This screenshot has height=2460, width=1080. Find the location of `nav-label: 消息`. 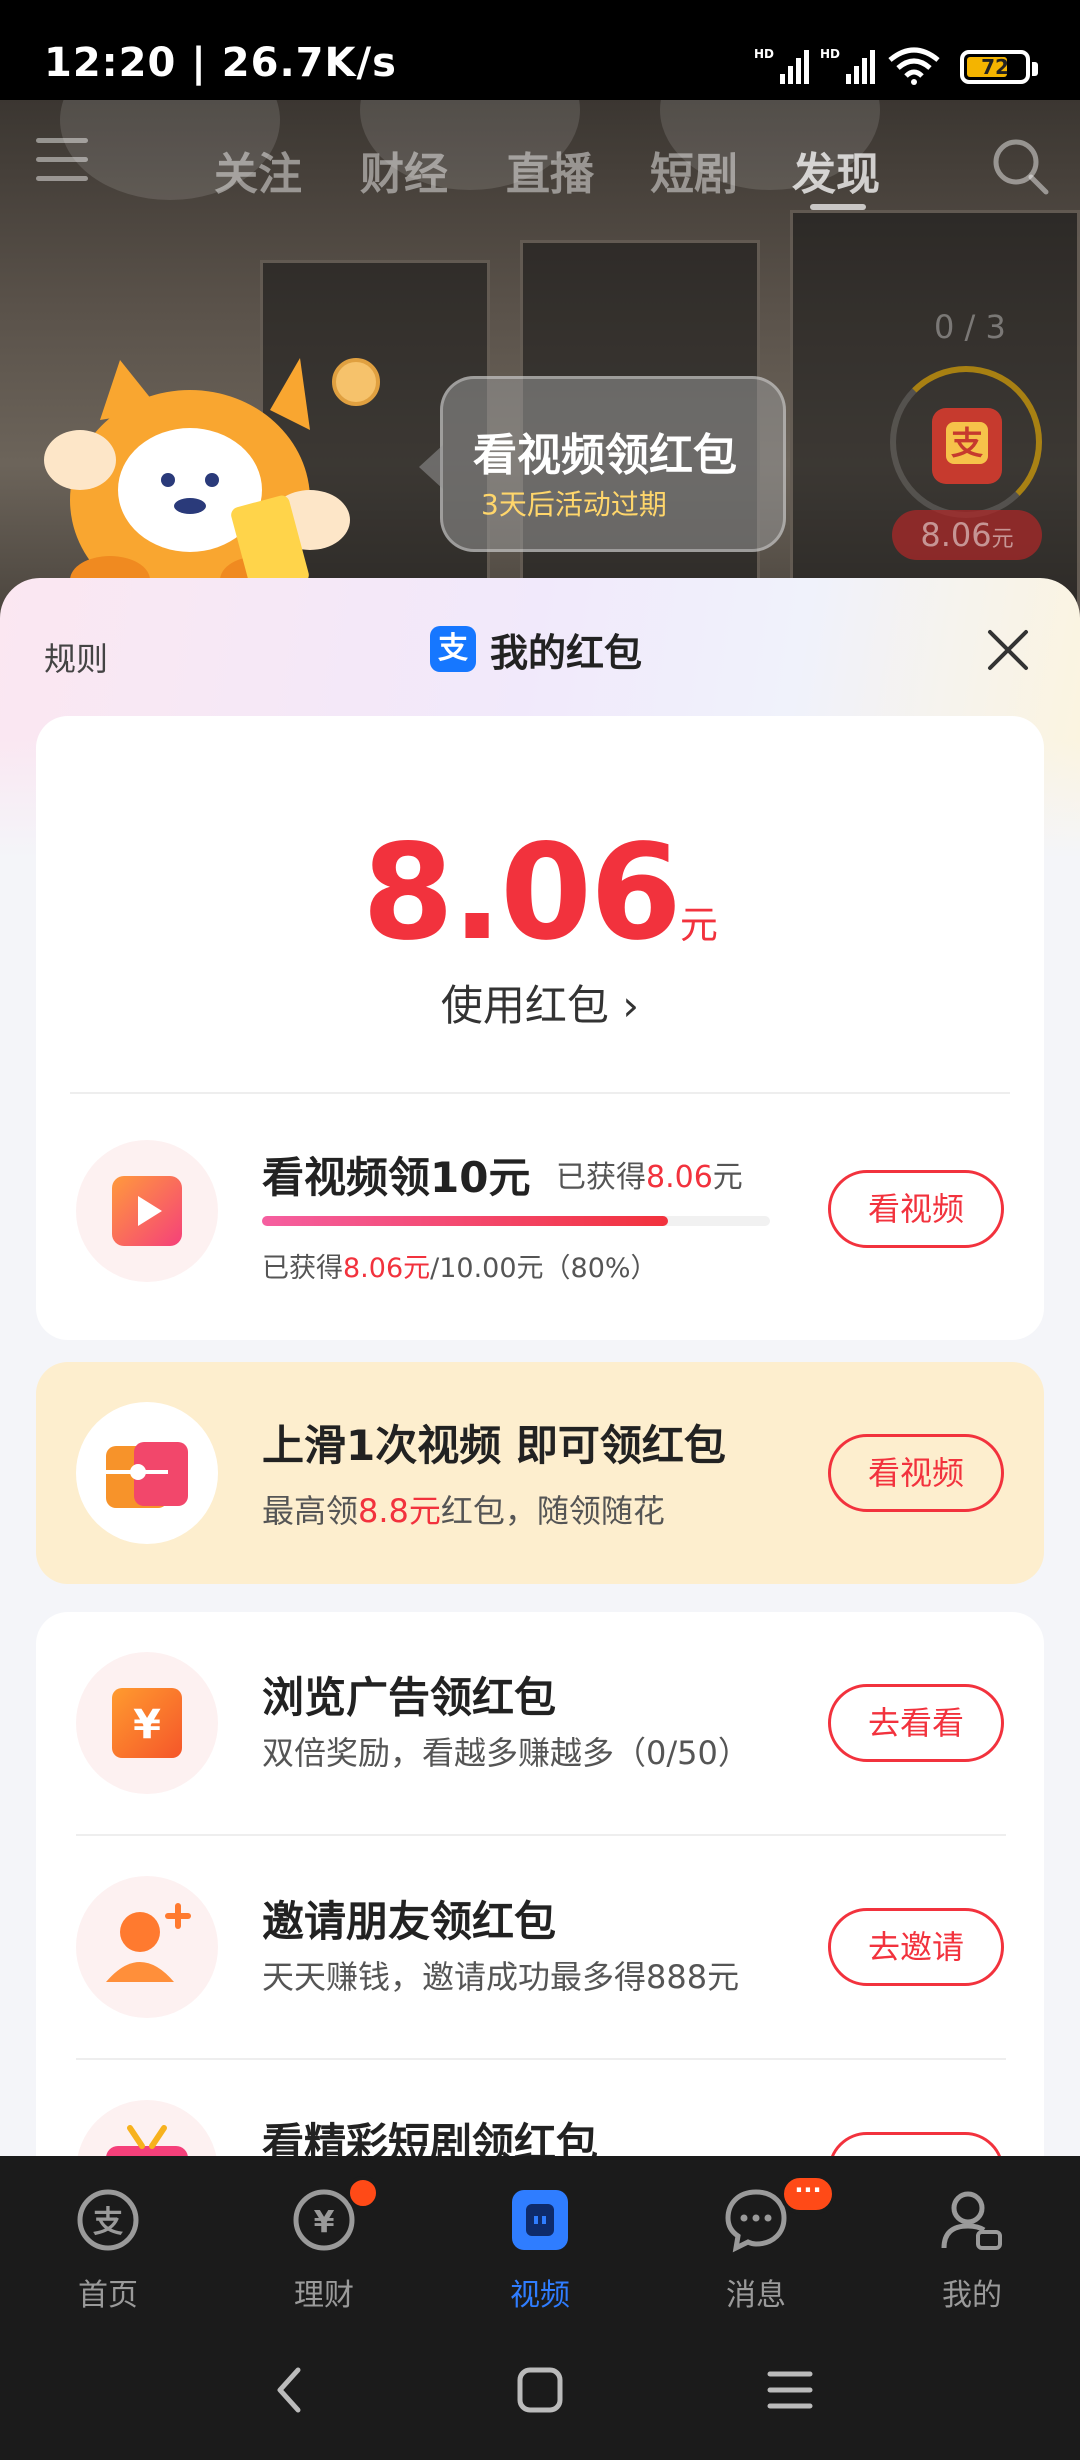

nav-label: 消息 is located at coordinates (756, 2295).